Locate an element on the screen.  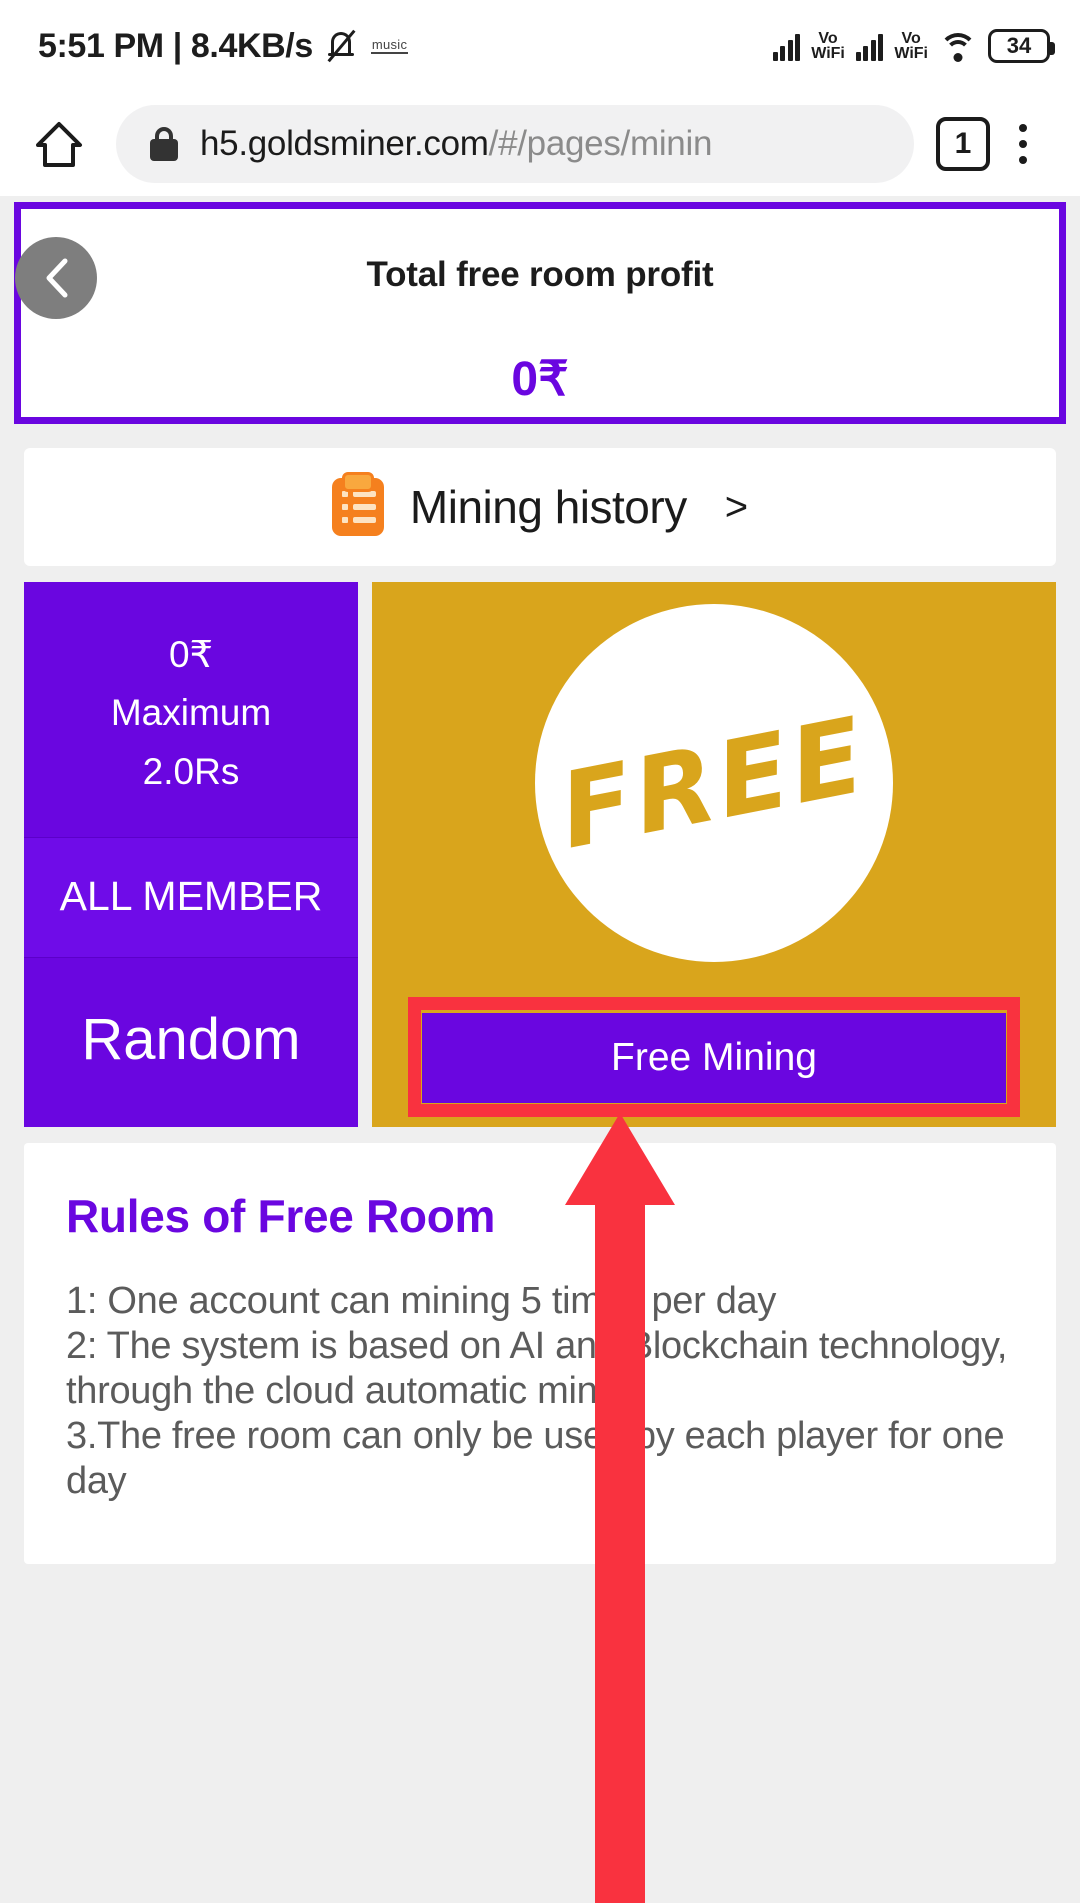
clipboard-list-icon is located at coordinates (357, 507).